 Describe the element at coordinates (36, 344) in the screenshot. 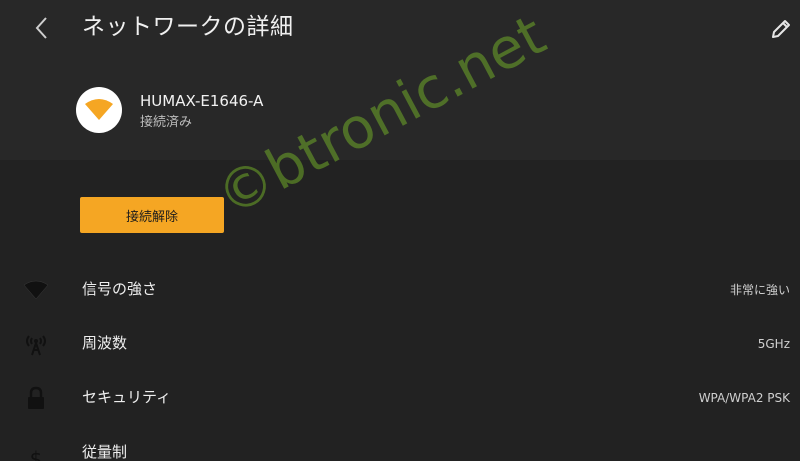

I see `antenna-icon` at that location.